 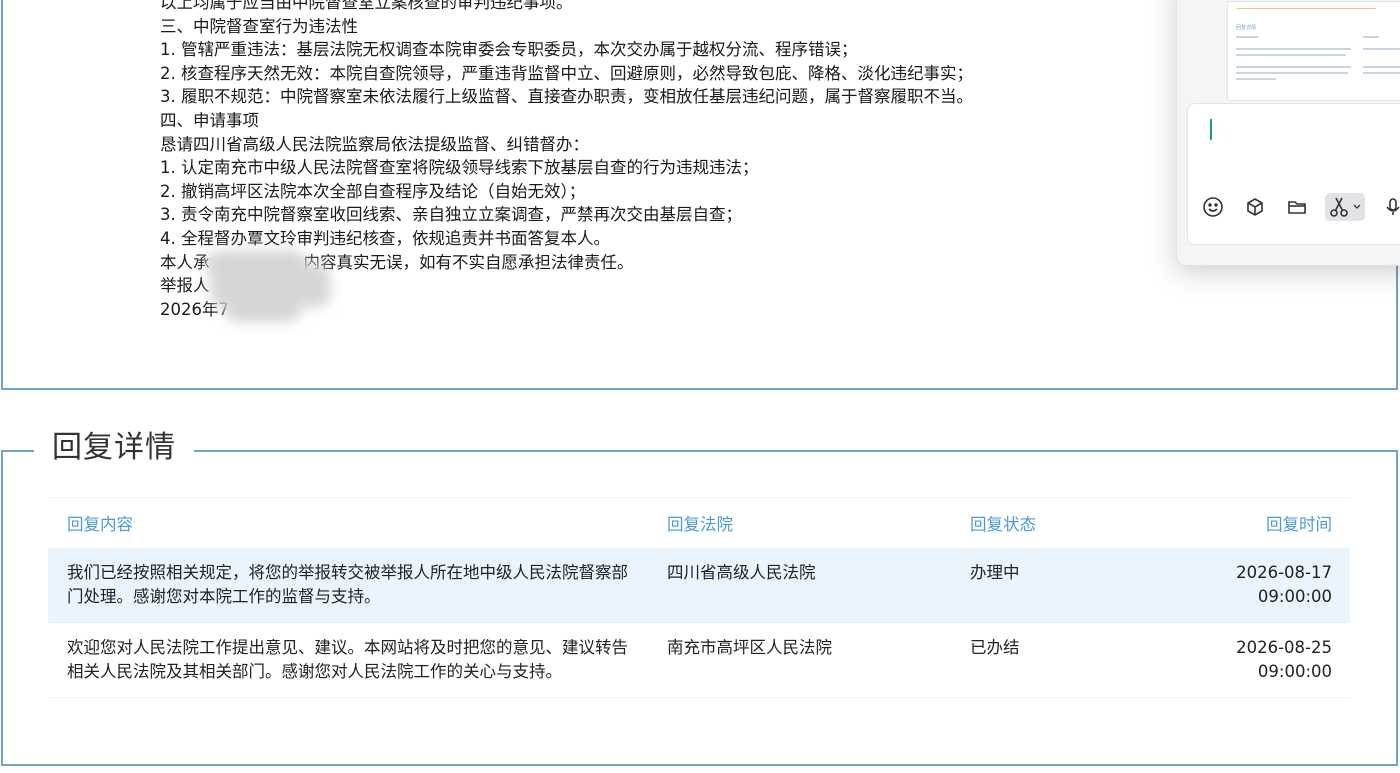 What do you see at coordinates (741, 572) in the screenshot?
I see `reply-court-cell: 四川省高级人民法院` at bounding box center [741, 572].